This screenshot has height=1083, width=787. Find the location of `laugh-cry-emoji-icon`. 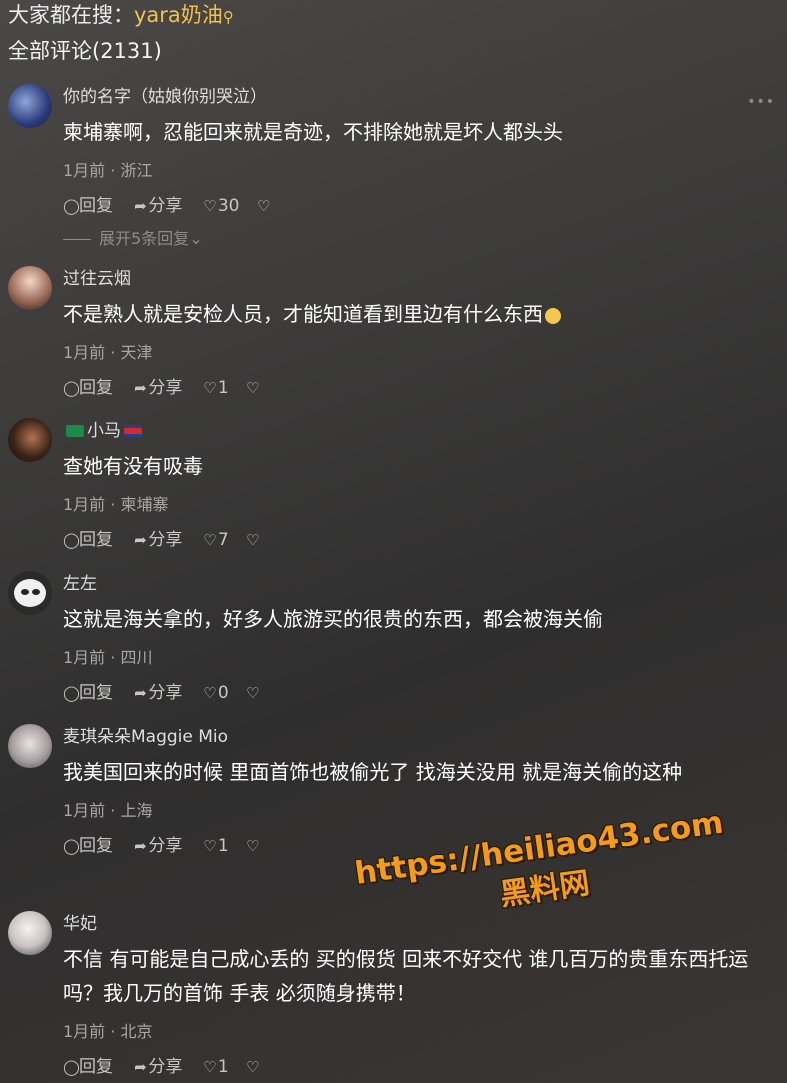

laugh-cry-emoji-icon is located at coordinates (553, 315).